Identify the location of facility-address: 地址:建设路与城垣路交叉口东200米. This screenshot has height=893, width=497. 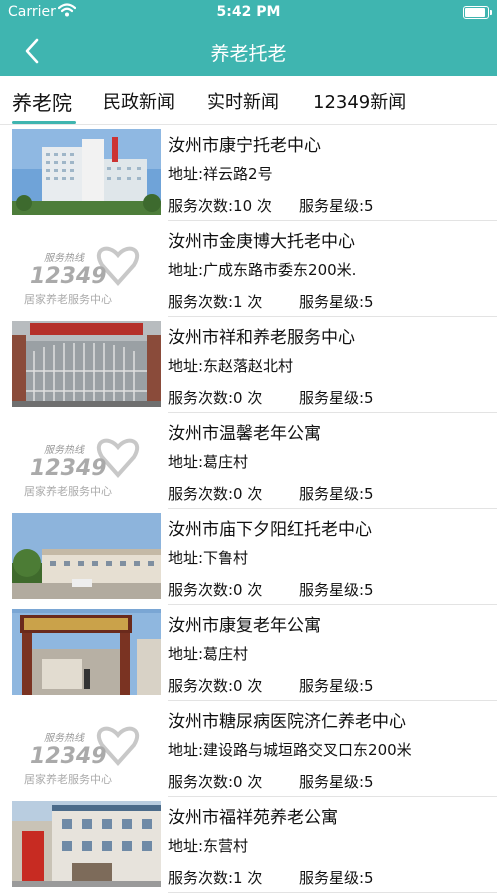
(290, 750).